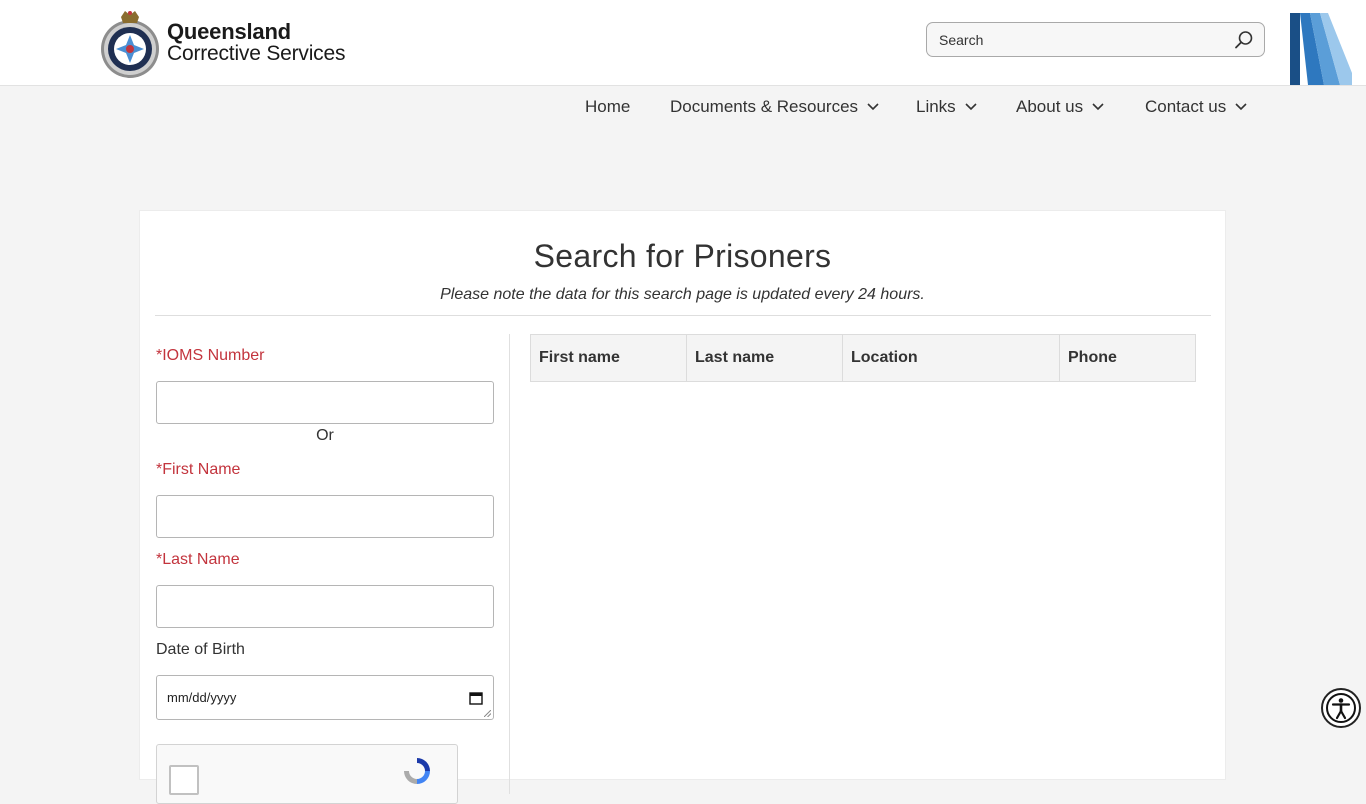 The width and height of the screenshot is (1366, 804). Describe the element at coordinates (683, 43) in the screenshot. I see `site-header: Queensland Corrective Services` at that location.